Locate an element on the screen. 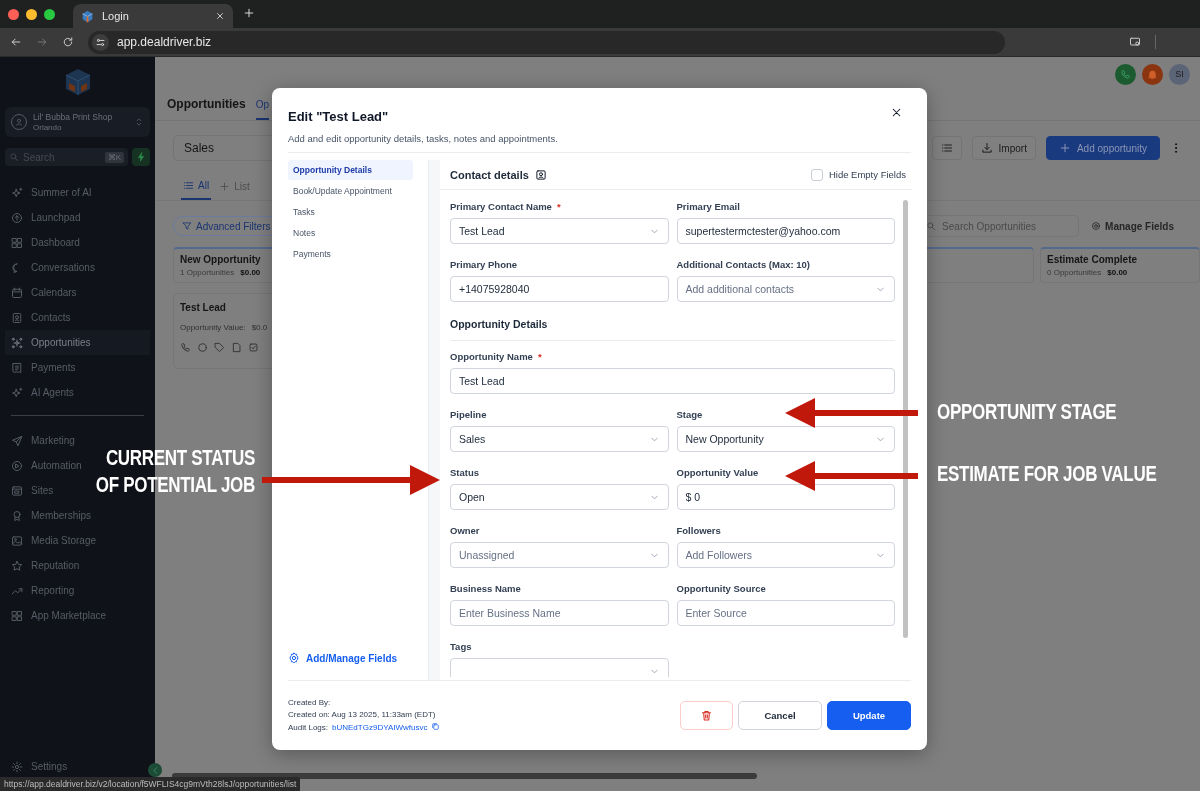 This screenshot has height=791, width=1200. collapse-button is located at coordinates (155, 770).